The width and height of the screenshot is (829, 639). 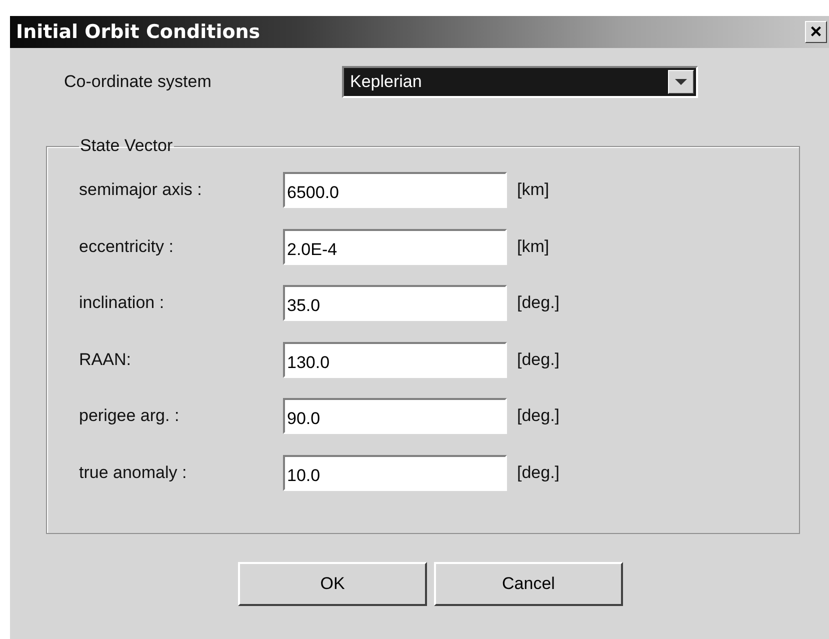 I want to click on input-field: 10.0, so click(x=395, y=472).